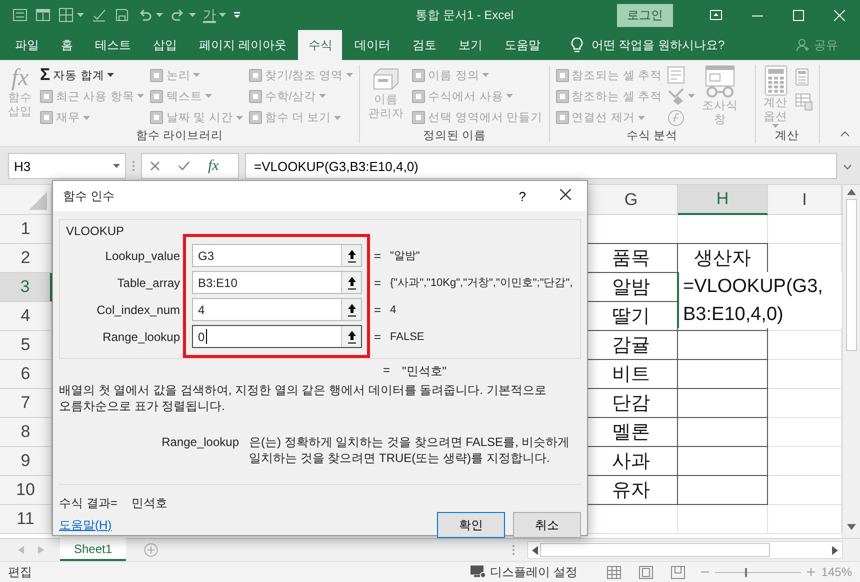 The width and height of the screenshot is (860, 582). I want to click on function-name: VLOOKUP, so click(95, 231).